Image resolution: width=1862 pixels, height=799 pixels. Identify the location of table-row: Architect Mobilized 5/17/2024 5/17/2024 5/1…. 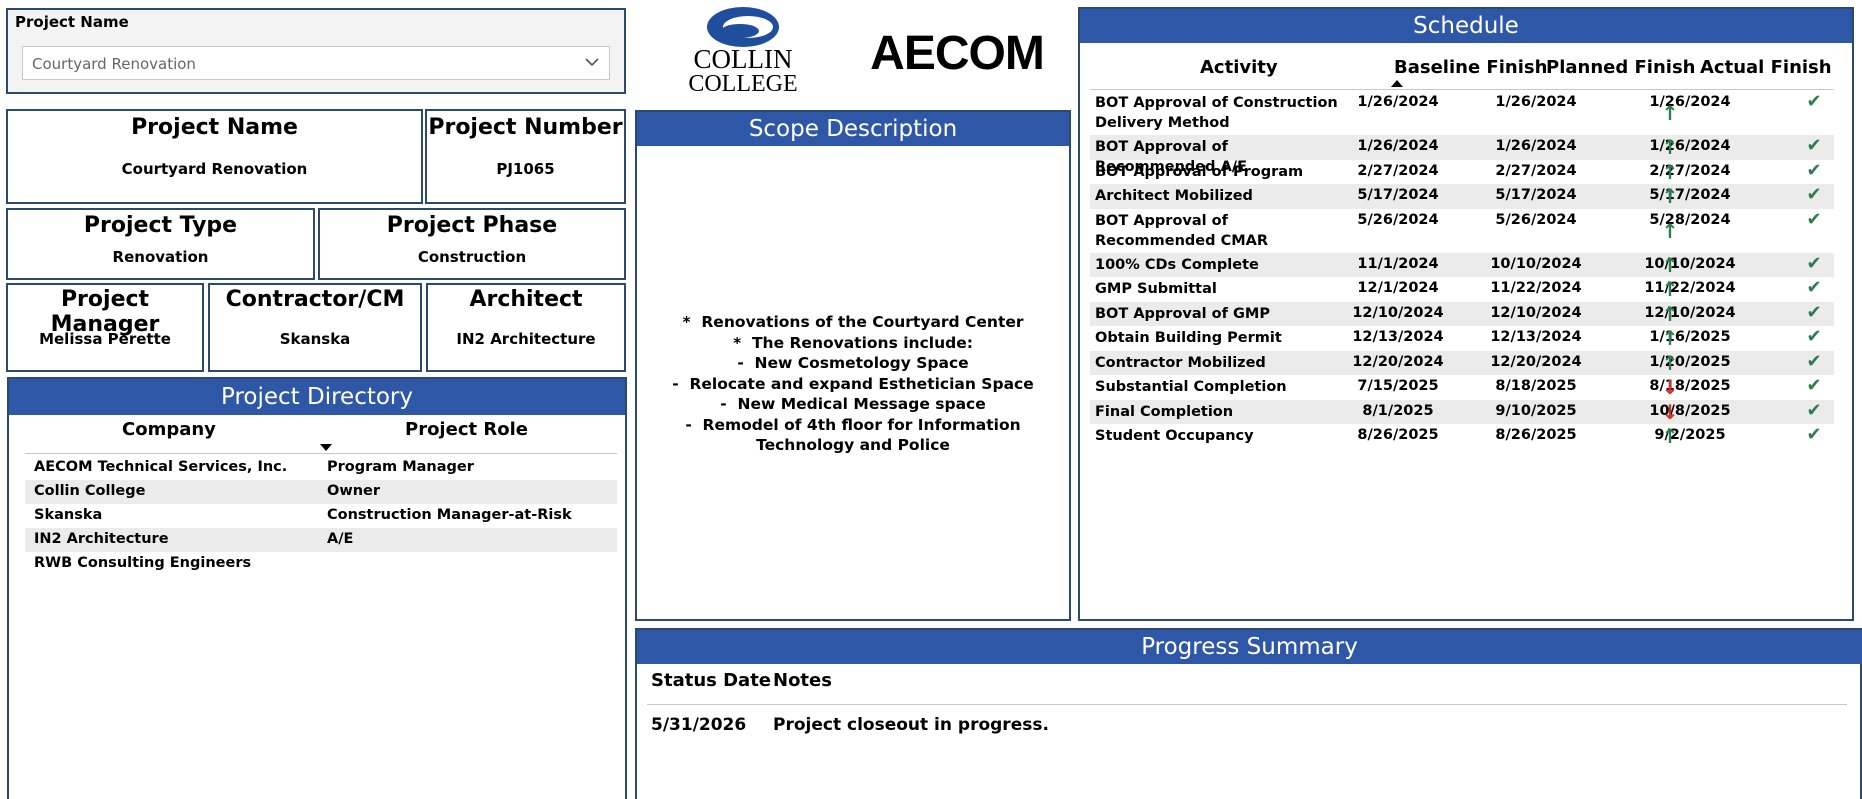
(1462, 196).